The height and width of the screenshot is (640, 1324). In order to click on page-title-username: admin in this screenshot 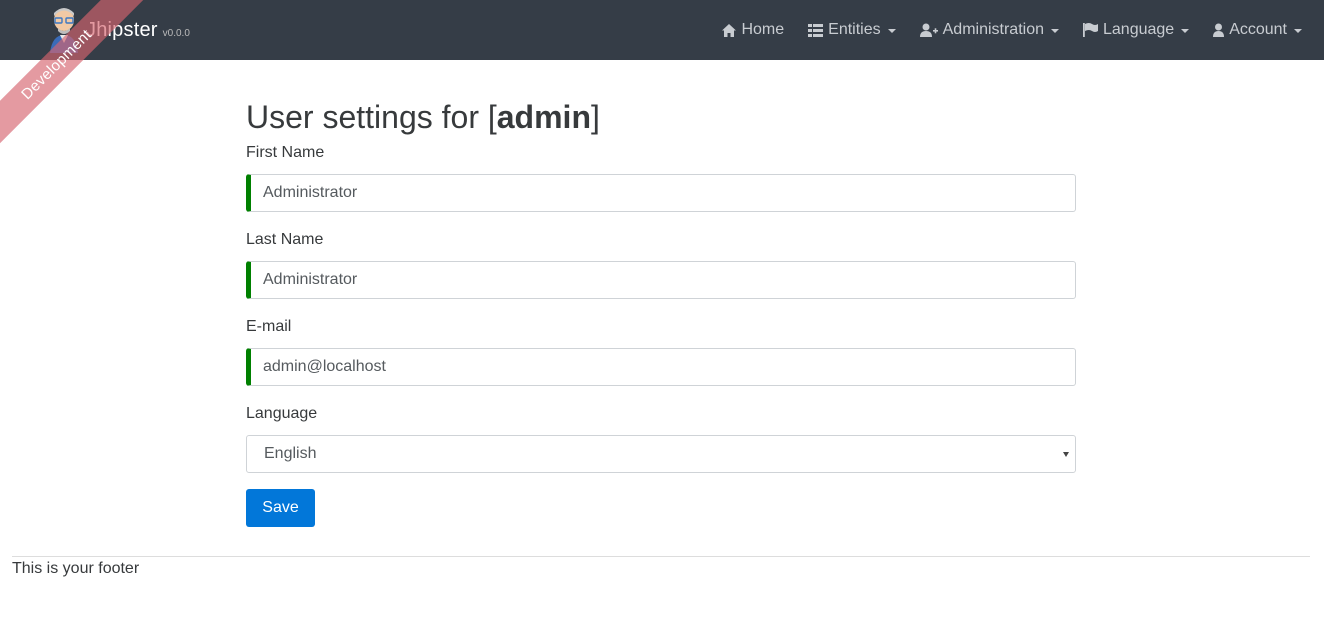, I will do `click(543, 117)`.